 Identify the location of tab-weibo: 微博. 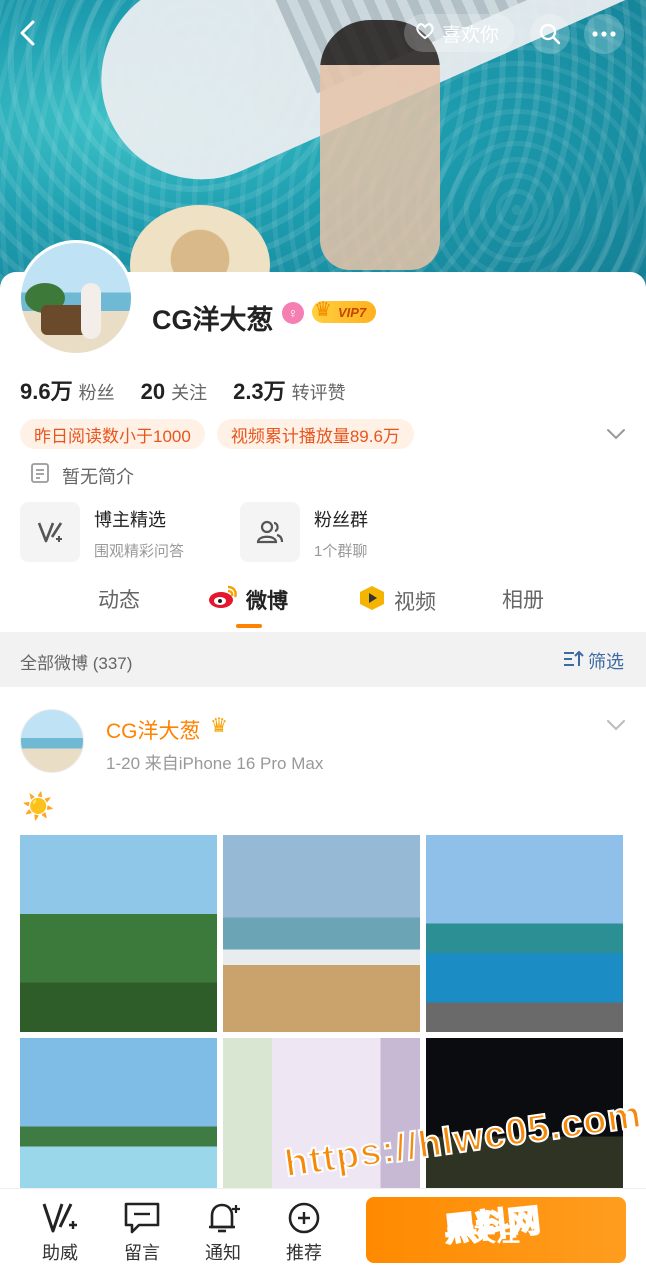
(248, 600).